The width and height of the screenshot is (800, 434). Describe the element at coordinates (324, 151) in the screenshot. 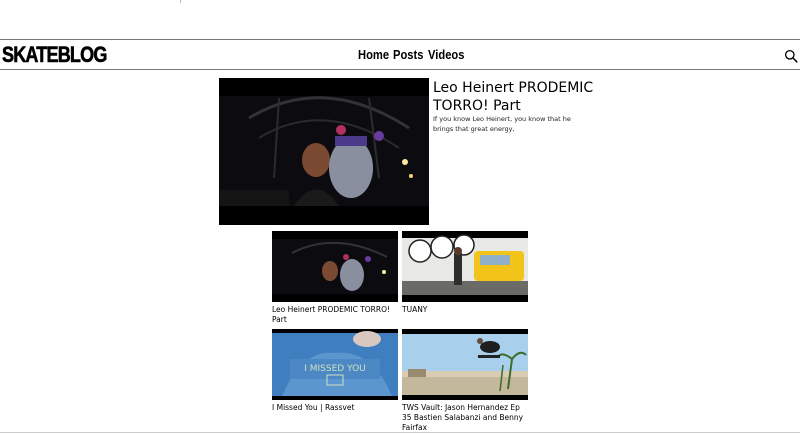

I see `featured-video-thumbnail` at that location.